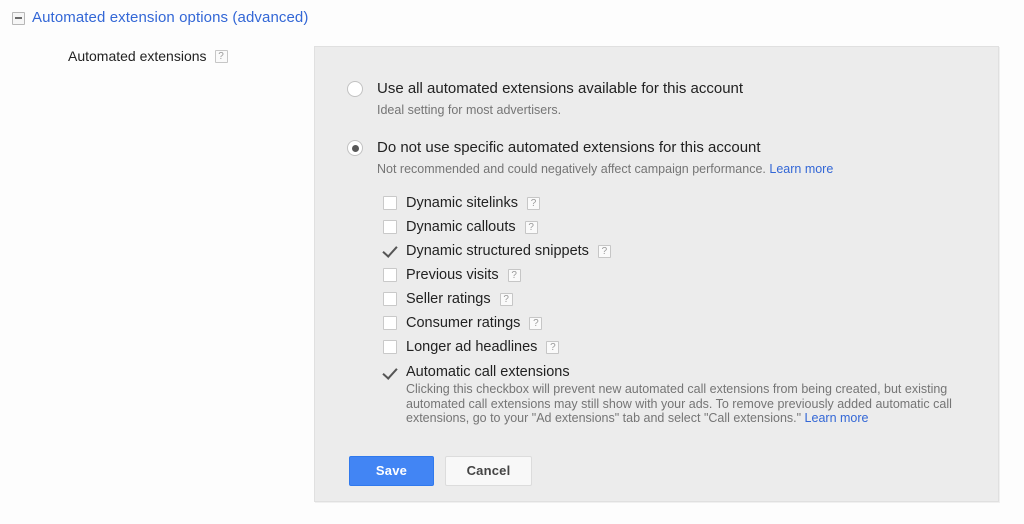 This screenshot has height=524, width=1024. Describe the element at coordinates (536, 323) in the screenshot. I see `help-icon-consumer-ratings: ?` at that location.